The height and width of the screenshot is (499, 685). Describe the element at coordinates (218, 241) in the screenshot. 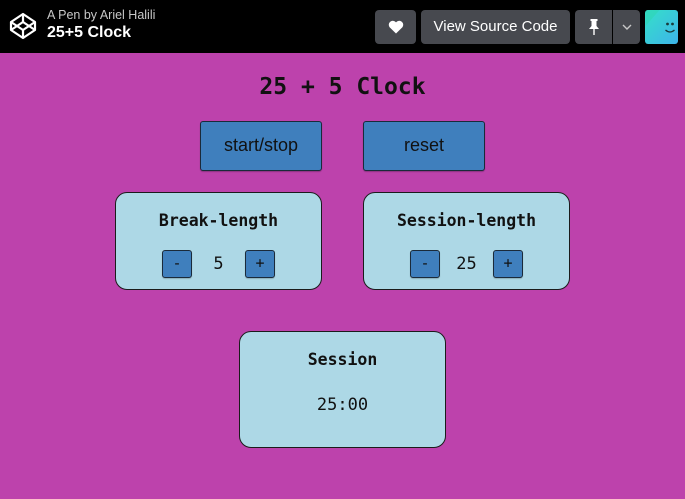

I see `break-length-panel: Break-length - 5 +` at that location.